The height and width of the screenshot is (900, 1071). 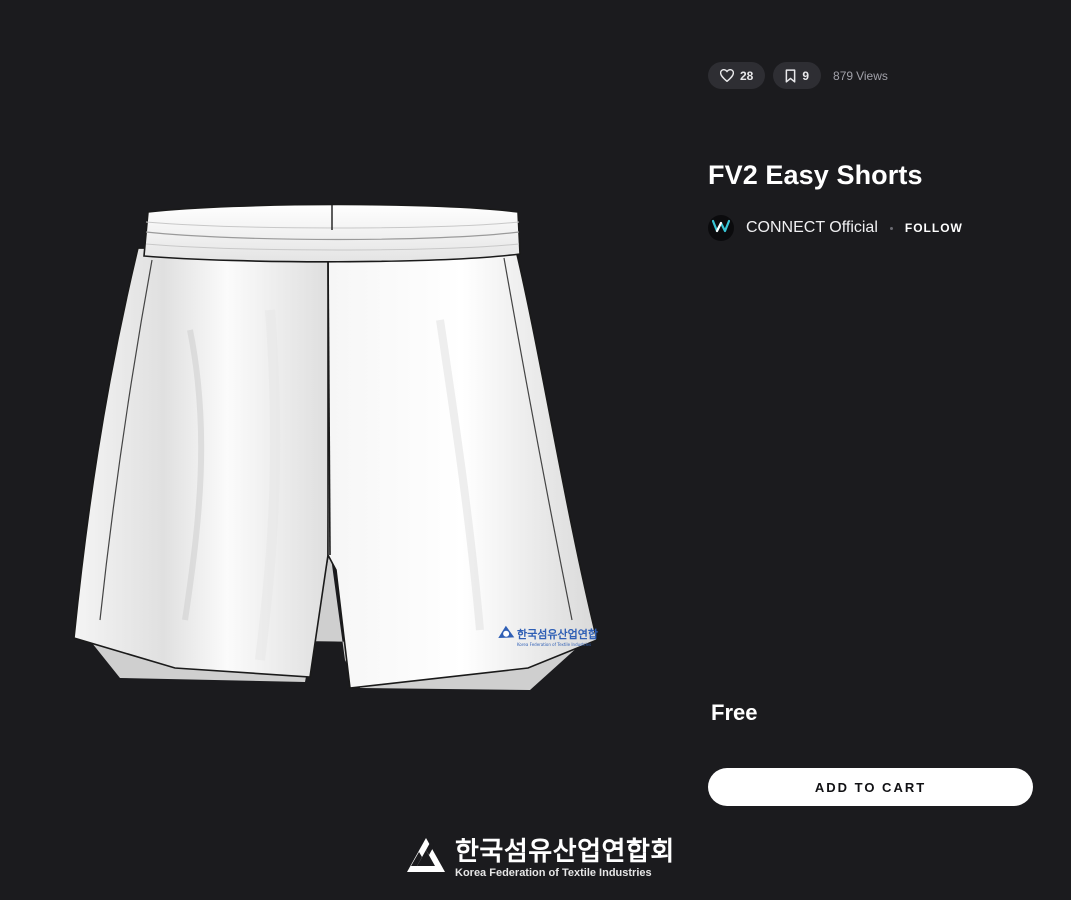 What do you see at coordinates (872, 75) in the screenshot?
I see `view-count-label: Views` at bounding box center [872, 75].